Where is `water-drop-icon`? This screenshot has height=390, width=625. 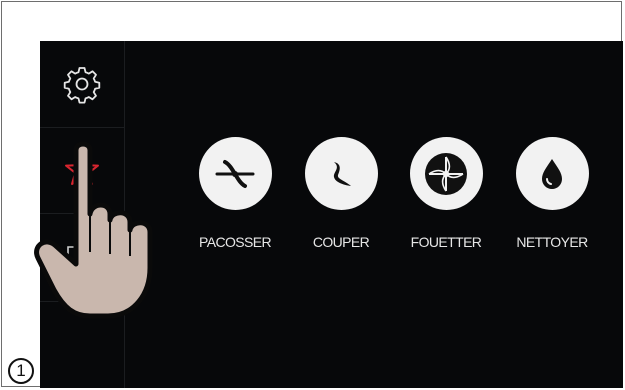
water-drop-icon is located at coordinates (552, 173).